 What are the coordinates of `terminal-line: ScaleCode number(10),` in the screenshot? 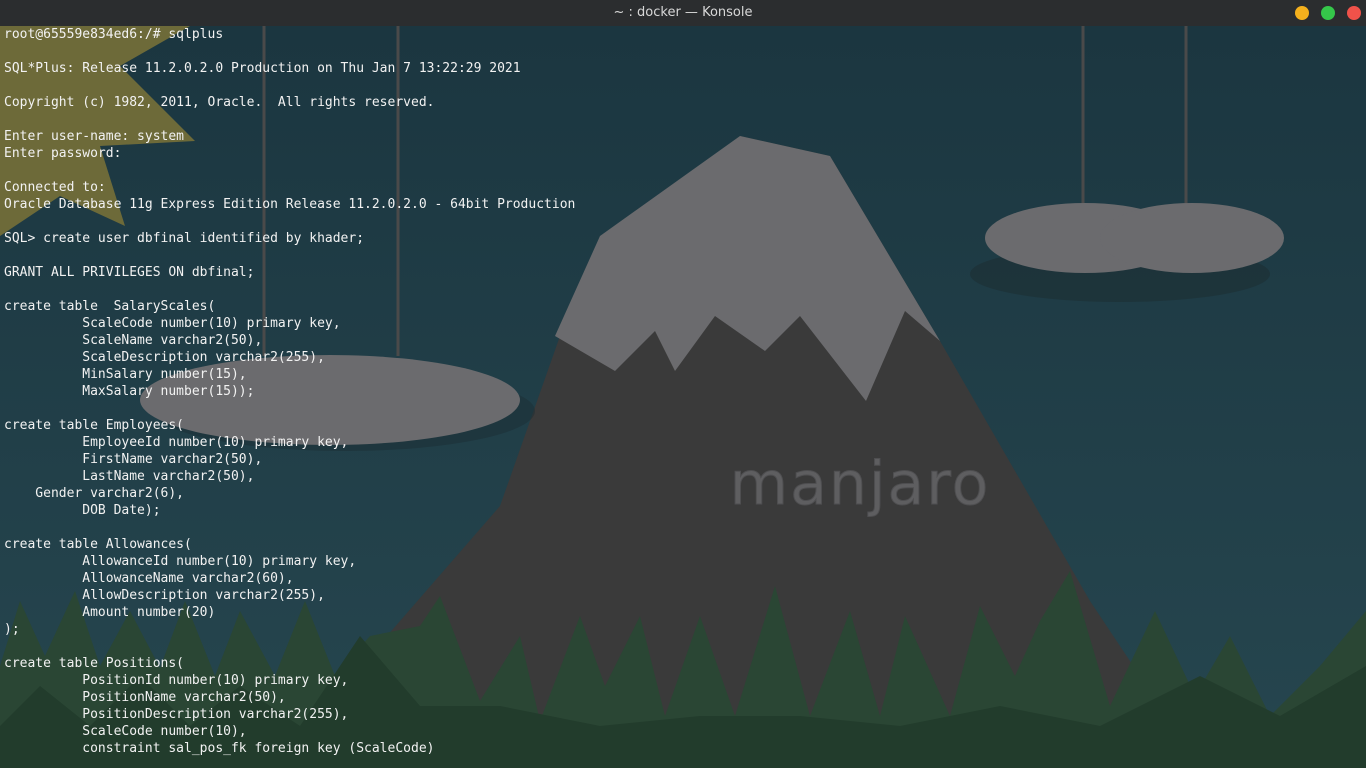 It's located at (125, 731).